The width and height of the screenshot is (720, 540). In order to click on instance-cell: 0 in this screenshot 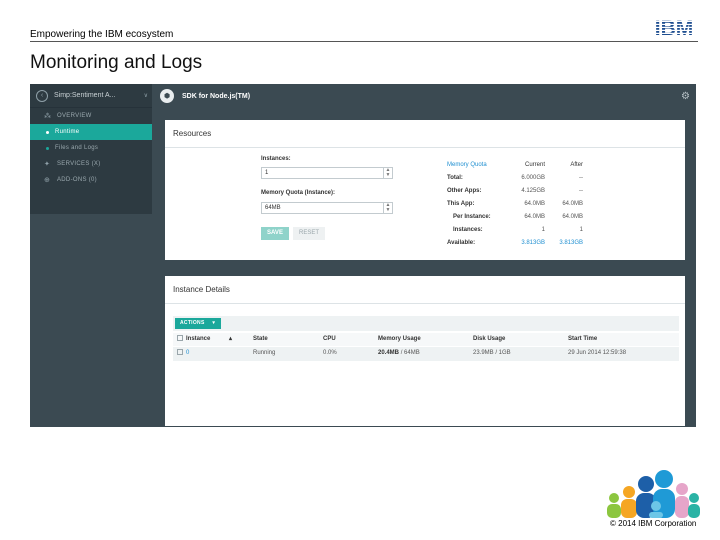, I will do `click(183, 353)`.